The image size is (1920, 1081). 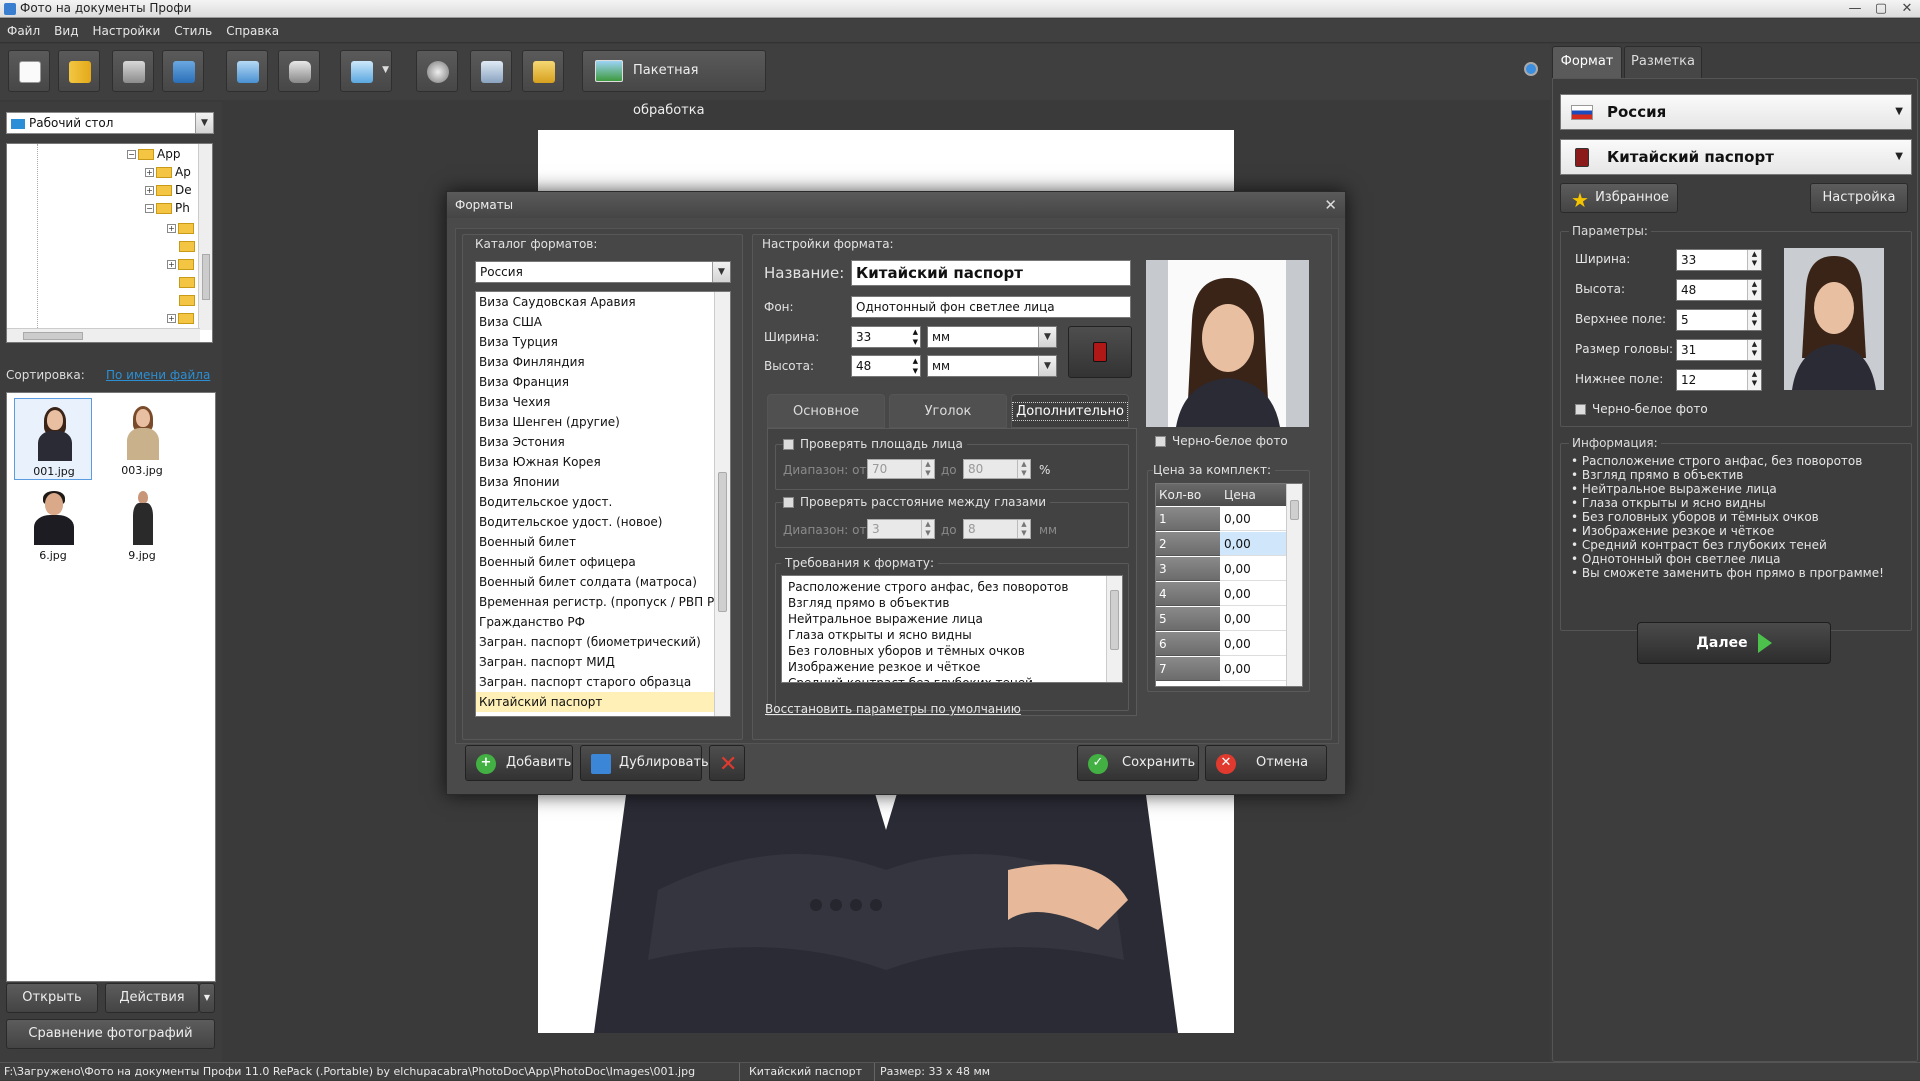 I want to click on tab-basic: Основное, so click(x=826, y=411).